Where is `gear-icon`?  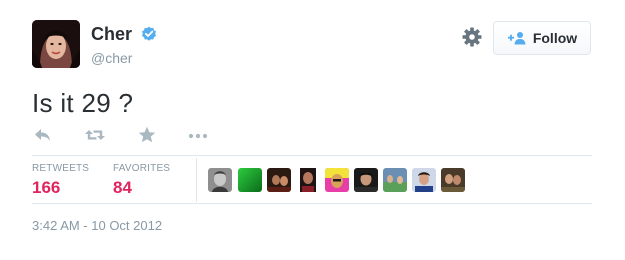
gear-icon is located at coordinates (472, 37).